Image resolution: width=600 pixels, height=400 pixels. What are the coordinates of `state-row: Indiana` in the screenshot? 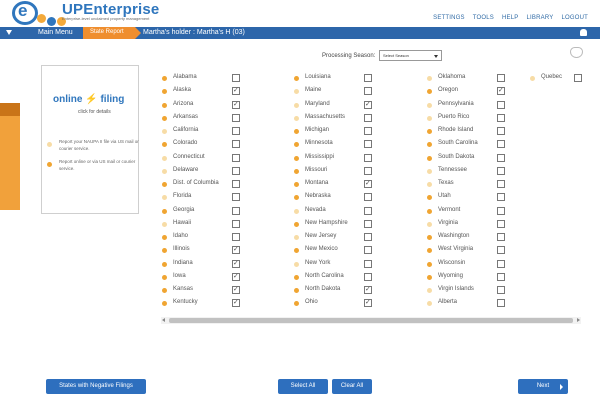 It's located at (207, 264).